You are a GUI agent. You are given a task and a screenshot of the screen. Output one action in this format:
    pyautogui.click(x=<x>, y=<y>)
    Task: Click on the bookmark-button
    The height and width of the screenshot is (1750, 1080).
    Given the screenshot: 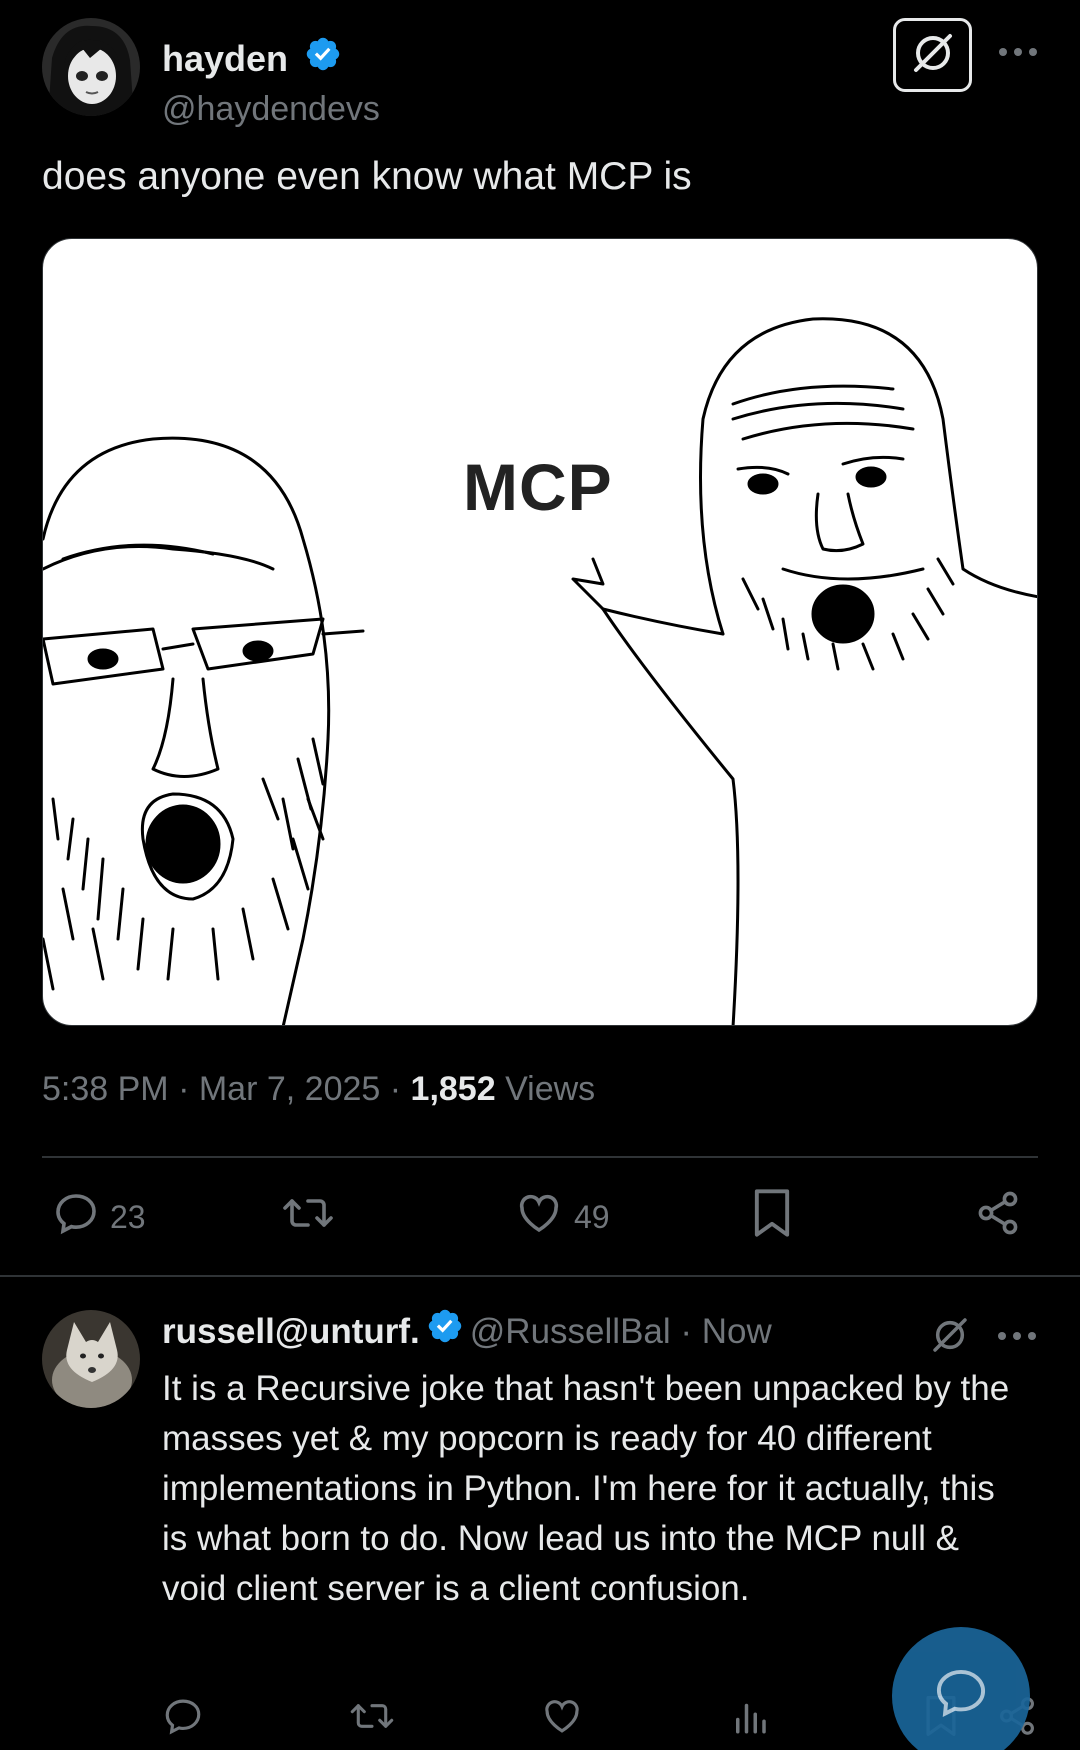 What is the action you would take?
    pyautogui.click(x=772, y=1217)
    